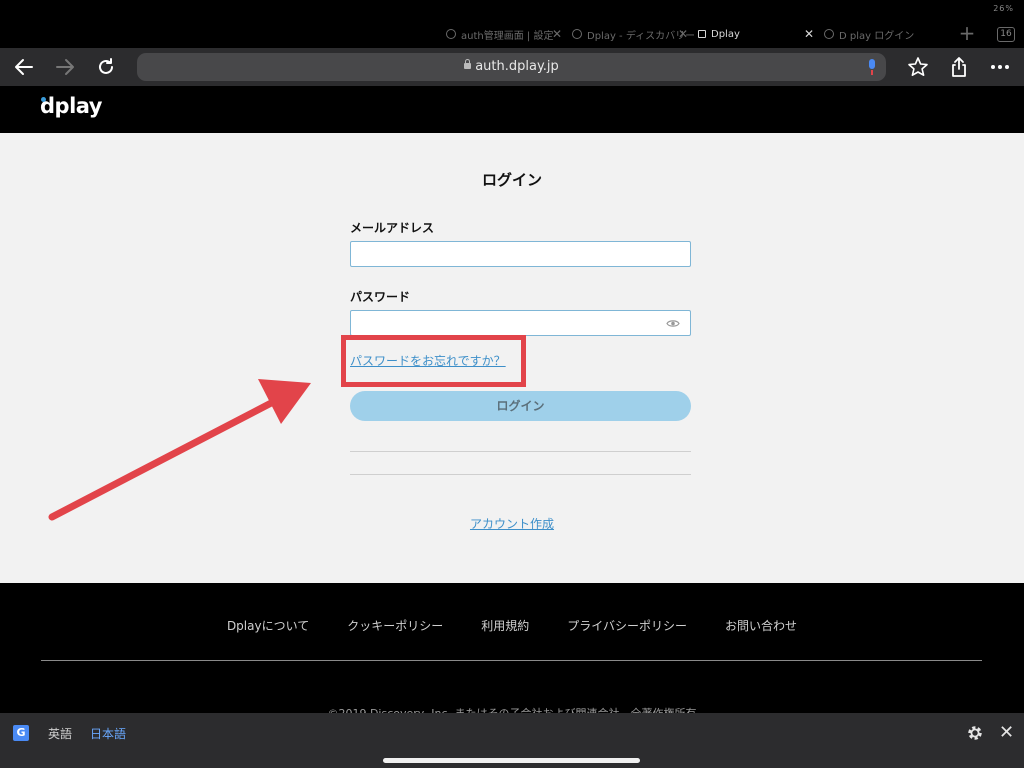  I want to click on tab-title: Dplay, so click(725, 34).